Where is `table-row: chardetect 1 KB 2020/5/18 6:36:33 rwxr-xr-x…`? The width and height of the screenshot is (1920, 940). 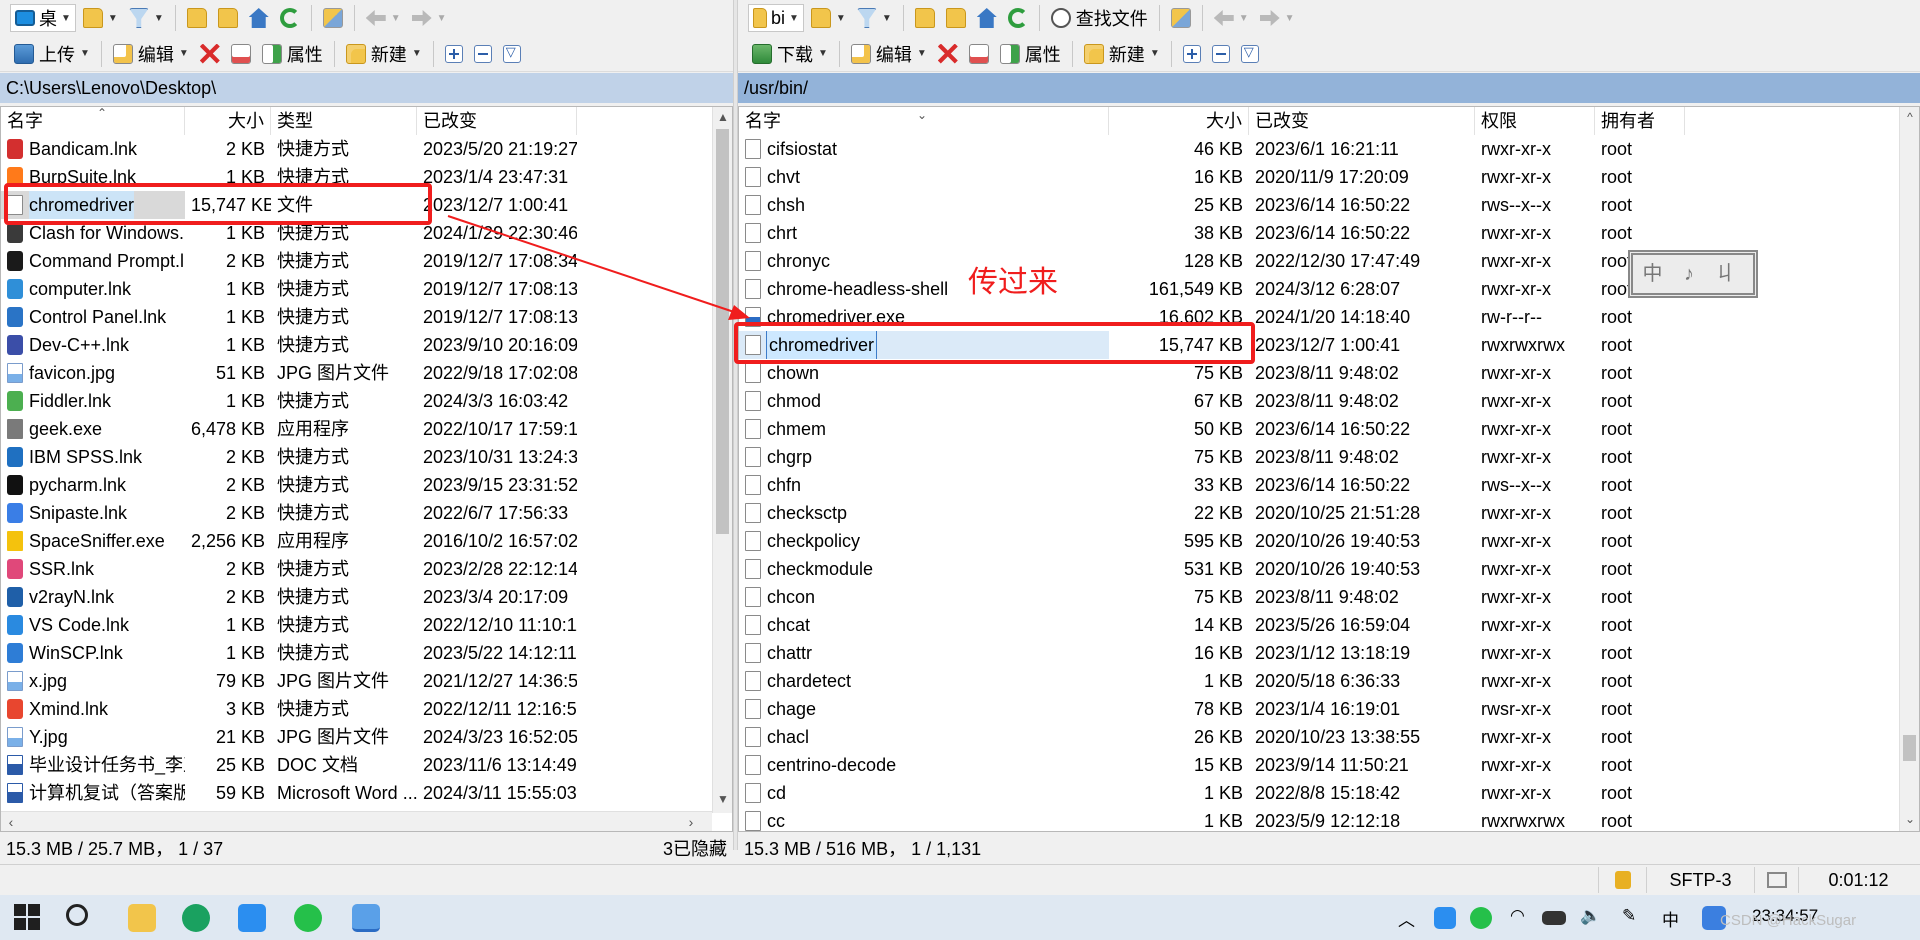 table-row: chardetect 1 KB 2020/5/18 6:36:33 rwxr-xr-x… is located at coordinates (1329, 681).